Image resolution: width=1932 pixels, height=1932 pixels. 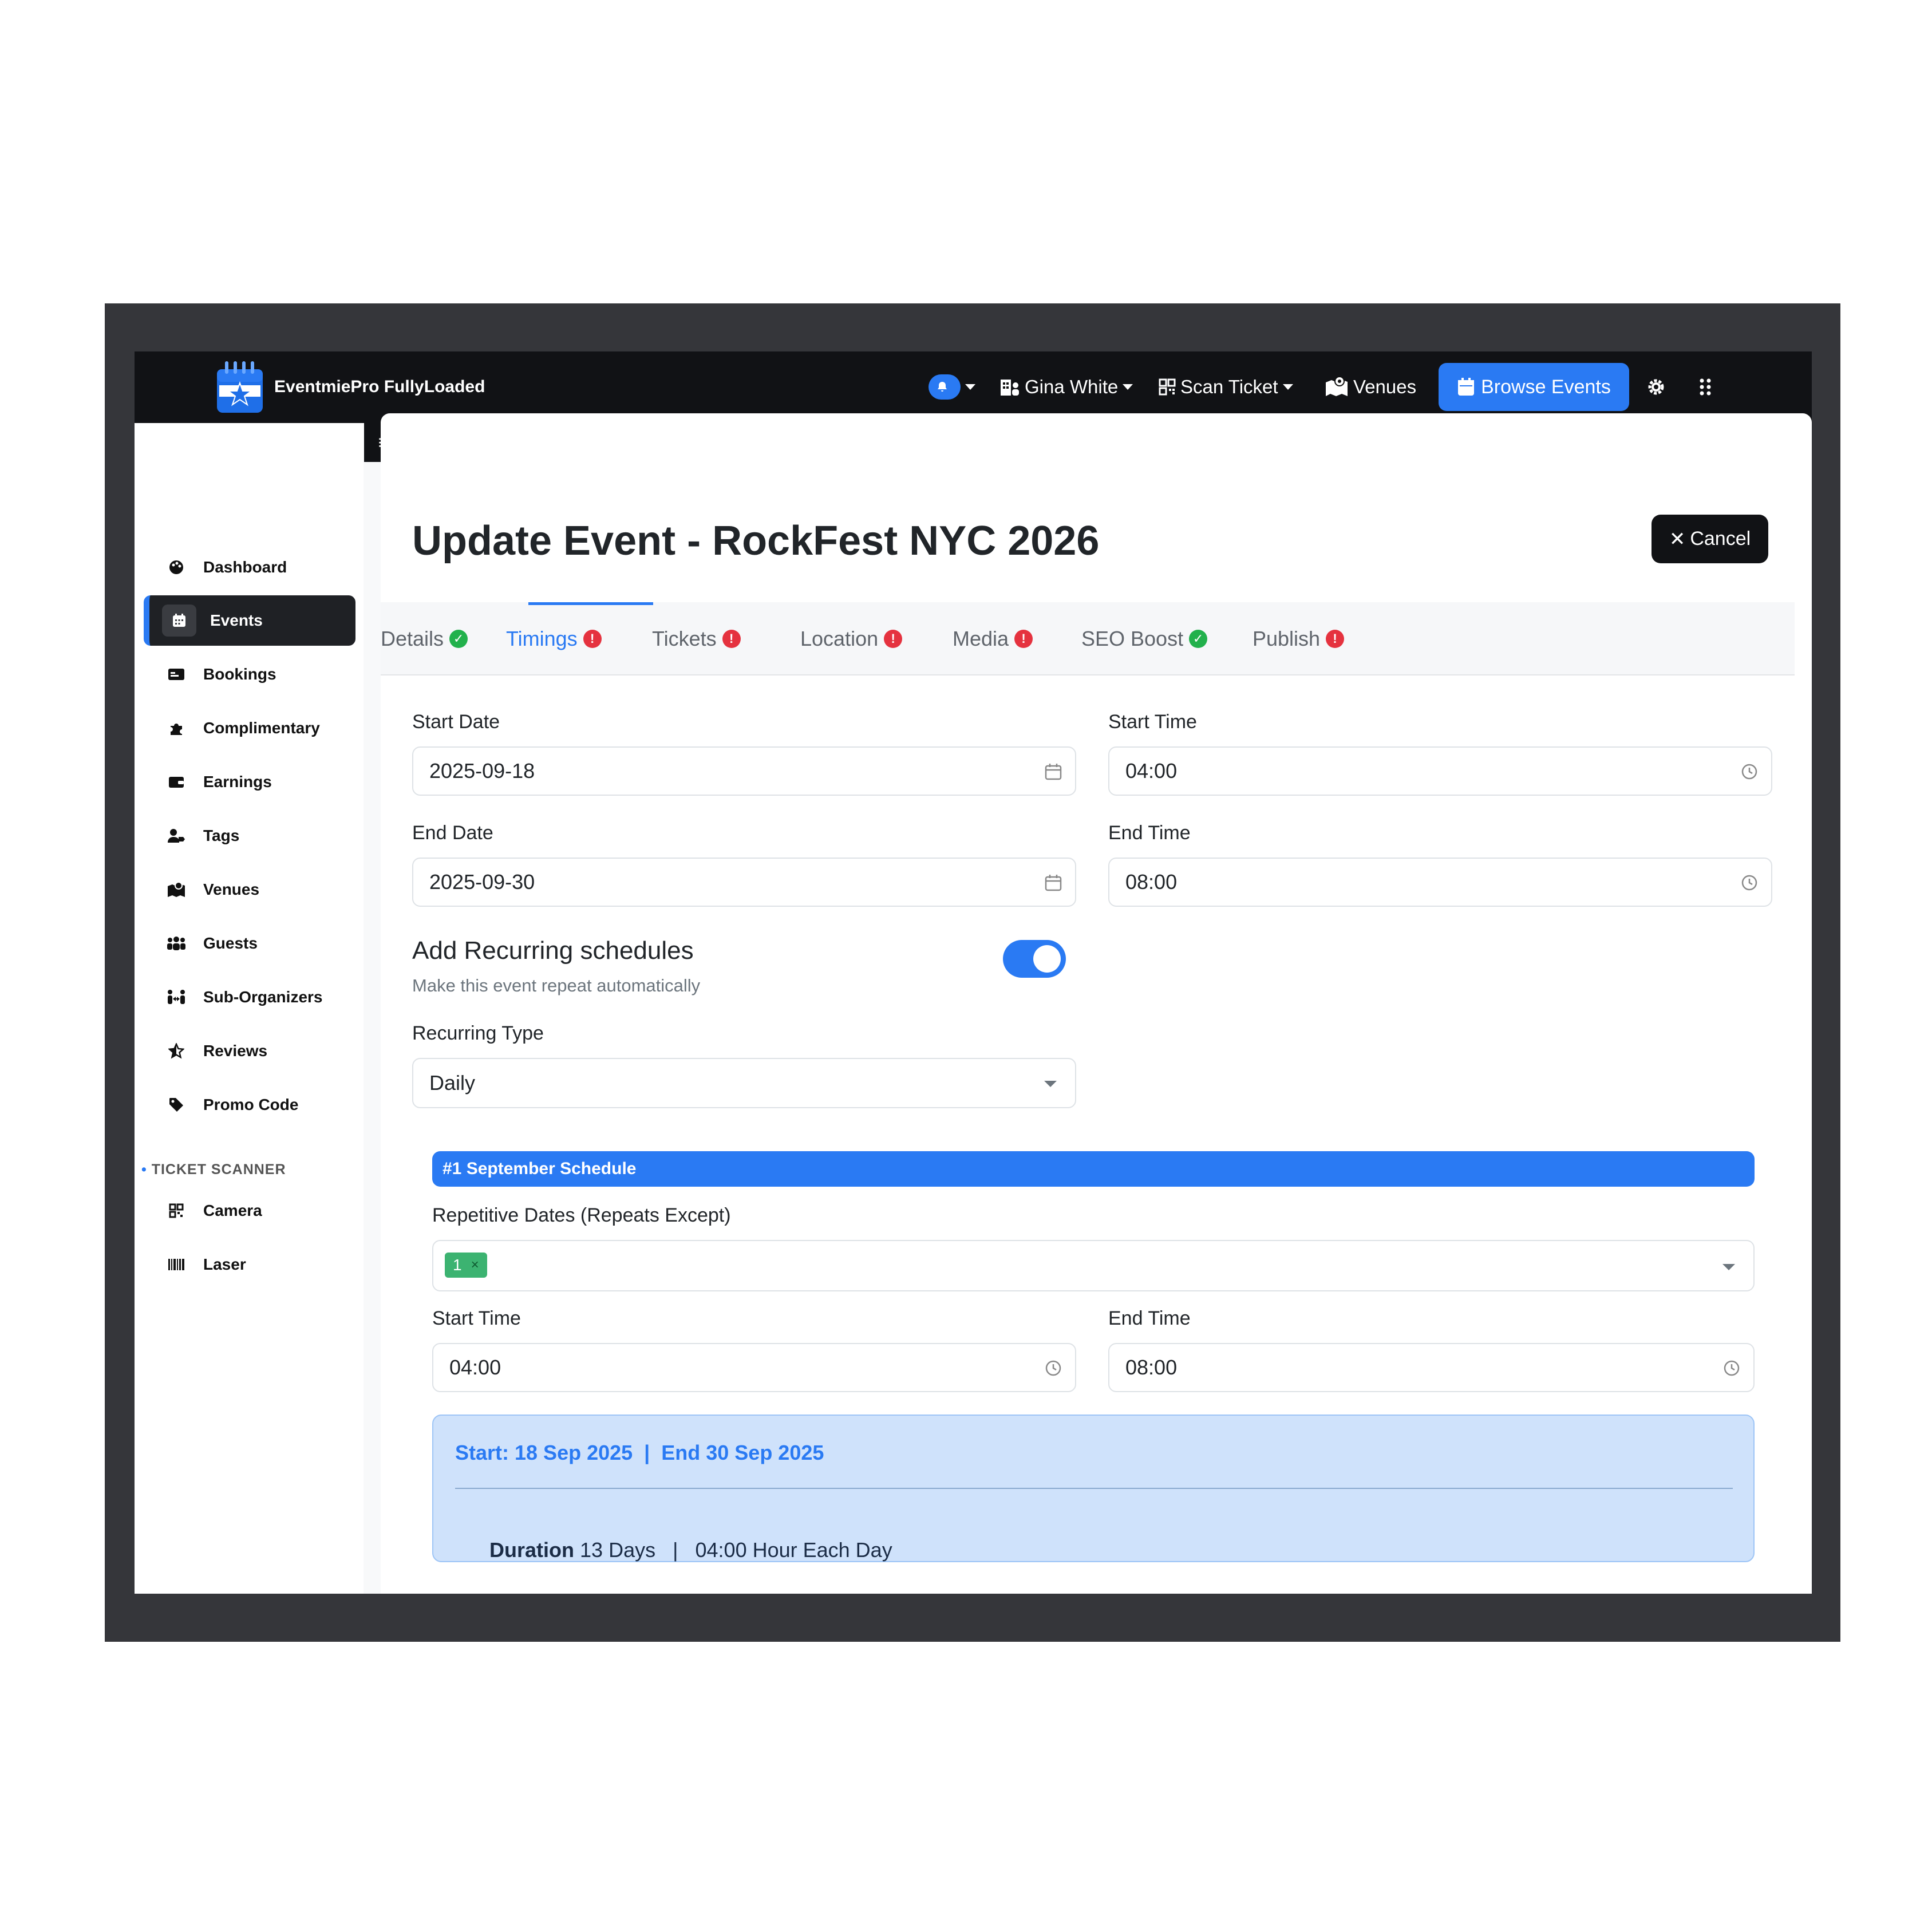 What do you see at coordinates (452, 833) in the screenshot?
I see `end-date-label: End Date` at bounding box center [452, 833].